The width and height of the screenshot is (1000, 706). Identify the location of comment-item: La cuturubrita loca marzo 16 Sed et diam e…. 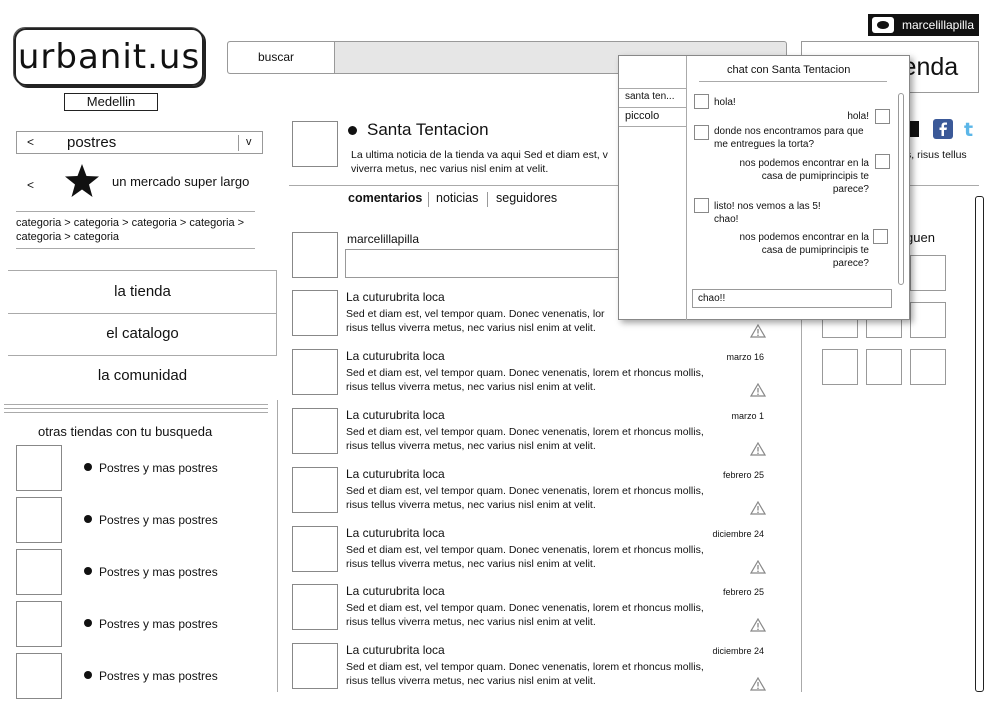
(530, 375).